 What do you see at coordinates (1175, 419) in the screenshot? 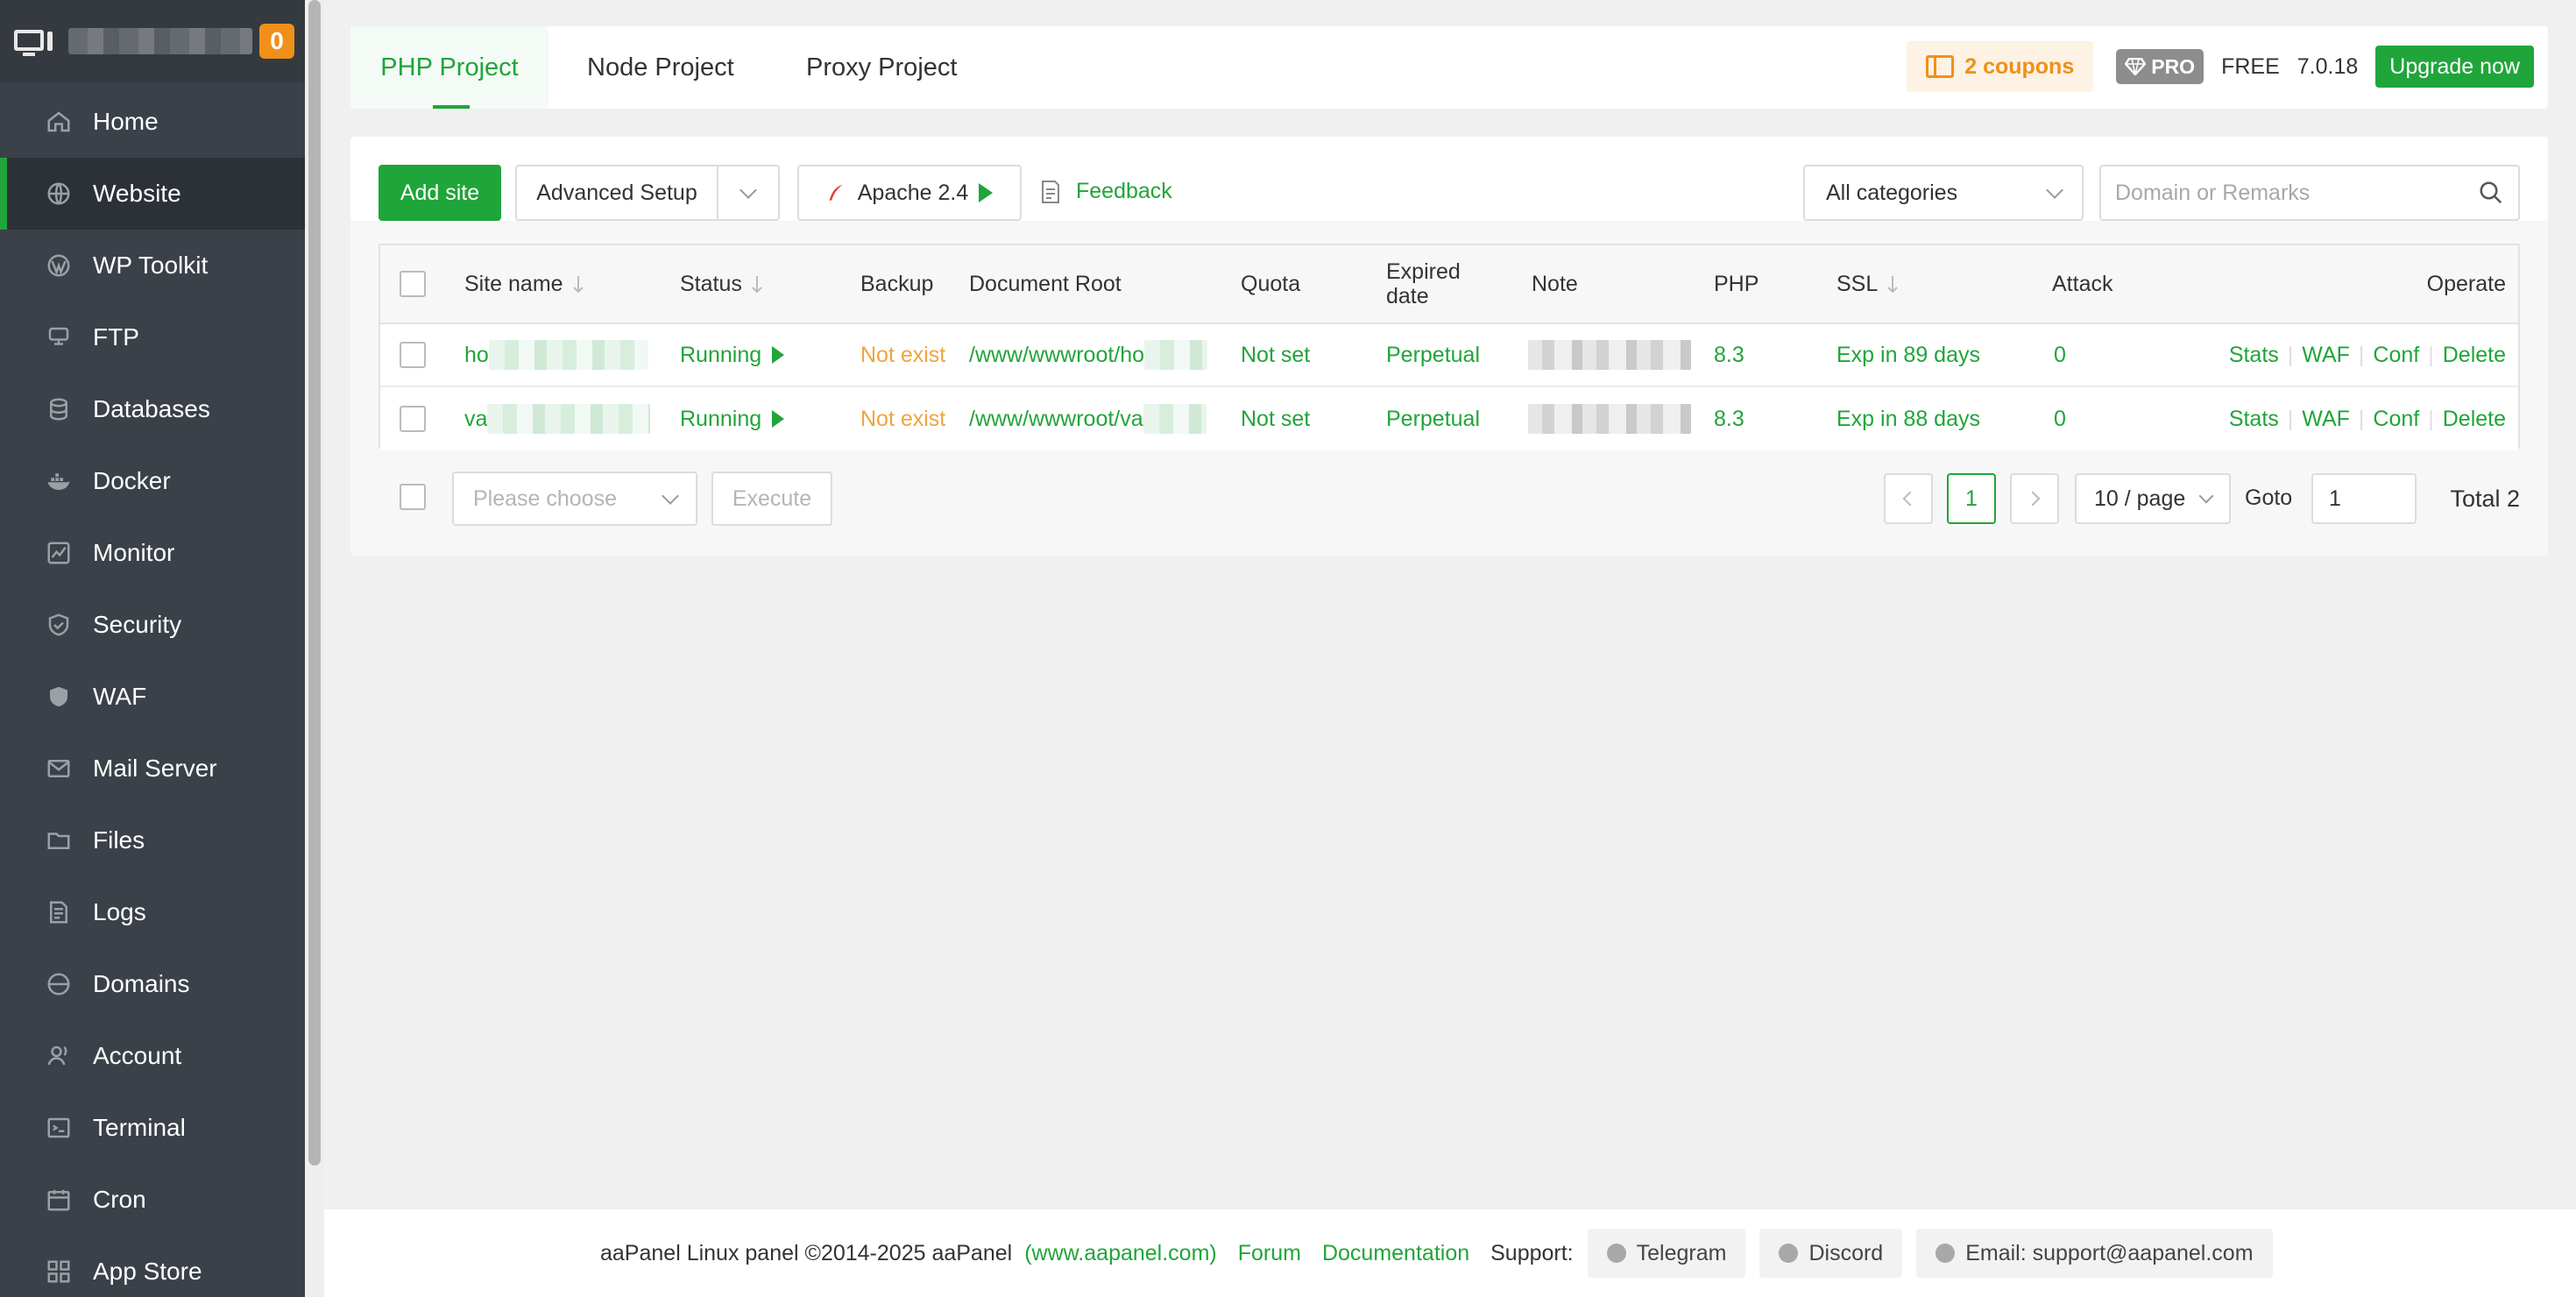
I see `redacted-path` at bounding box center [1175, 419].